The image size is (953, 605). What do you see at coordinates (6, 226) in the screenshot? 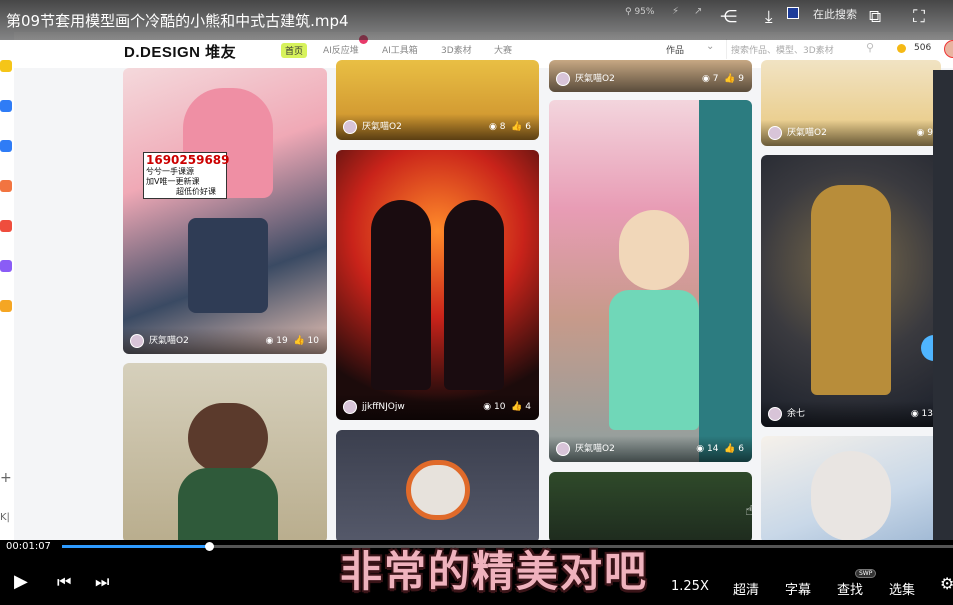
I see `pdf-icon` at bounding box center [6, 226].